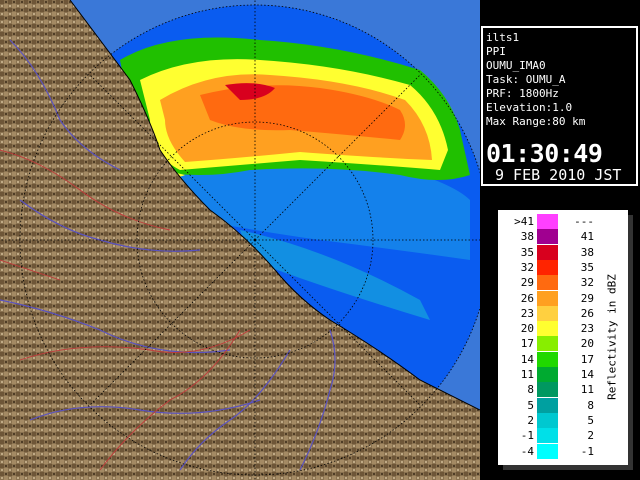  I want to click on scan-type: PPI, so click(496, 51).